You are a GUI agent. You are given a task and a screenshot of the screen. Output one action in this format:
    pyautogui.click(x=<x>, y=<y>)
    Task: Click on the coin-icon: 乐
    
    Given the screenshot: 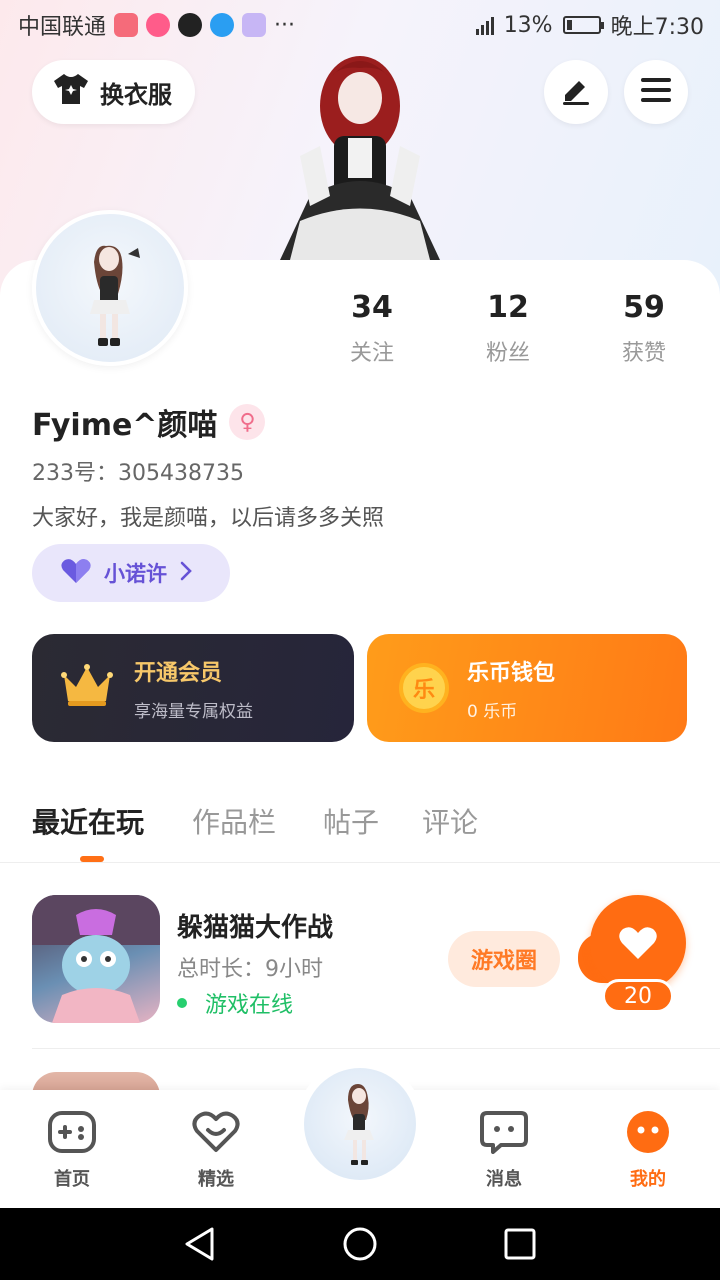 What is the action you would take?
    pyautogui.click(x=424, y=688)
    